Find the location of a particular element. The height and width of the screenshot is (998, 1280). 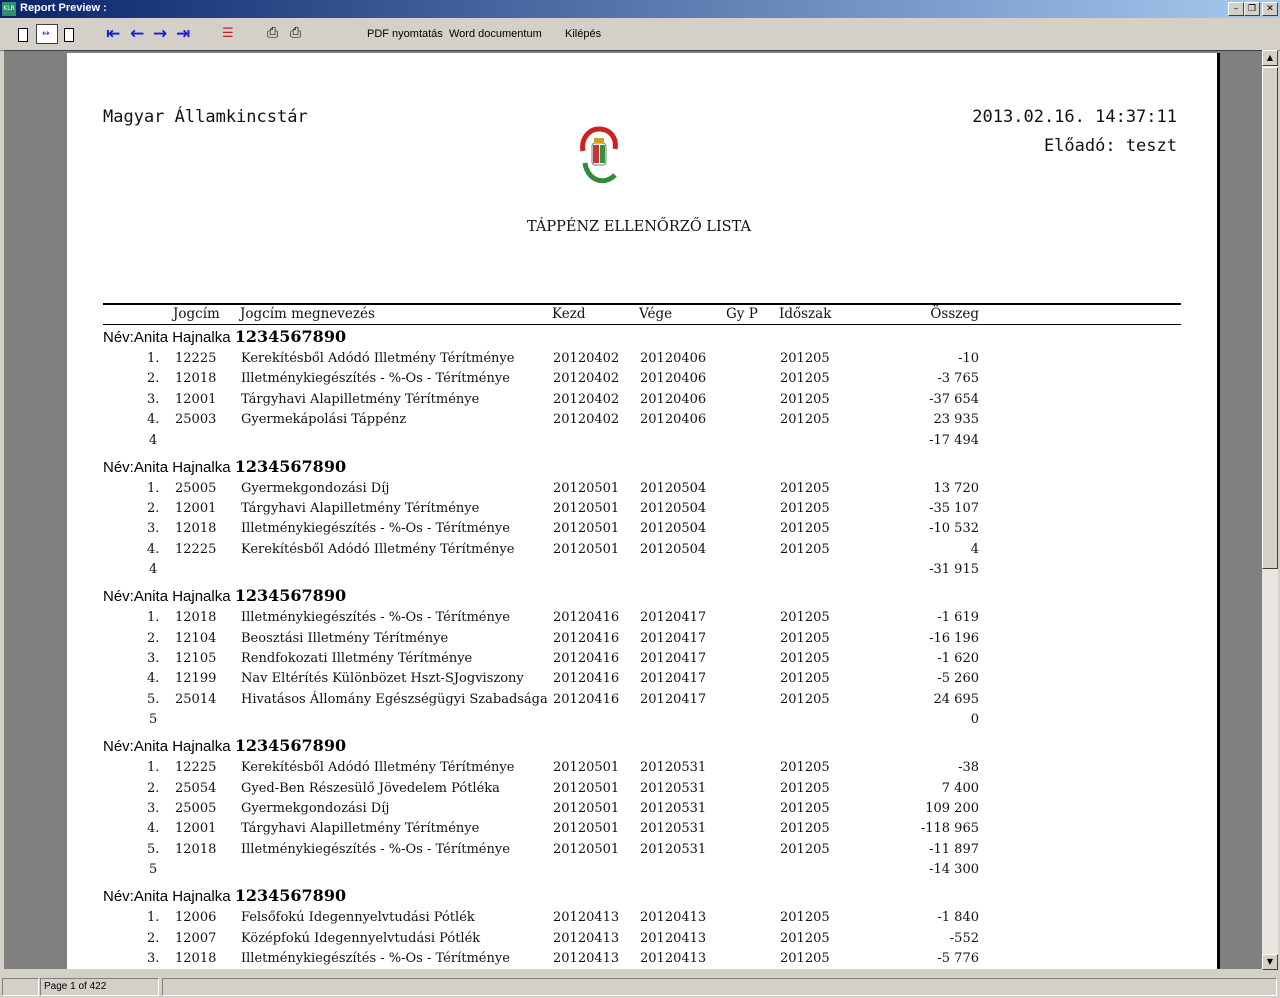

col-gyp-header: Gy P is located at coordinates (742, 314).